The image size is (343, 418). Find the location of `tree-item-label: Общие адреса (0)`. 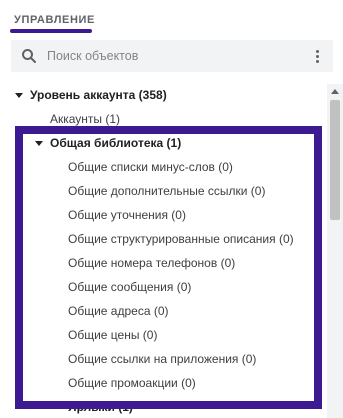

tree-item-label: Общие адреса (0) is located at coordinates (118, 311).